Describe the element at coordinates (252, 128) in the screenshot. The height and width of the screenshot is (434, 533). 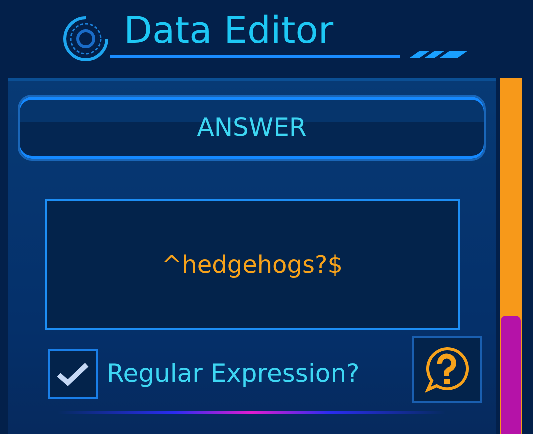
I see `section-heading: ANSWER` at that location.